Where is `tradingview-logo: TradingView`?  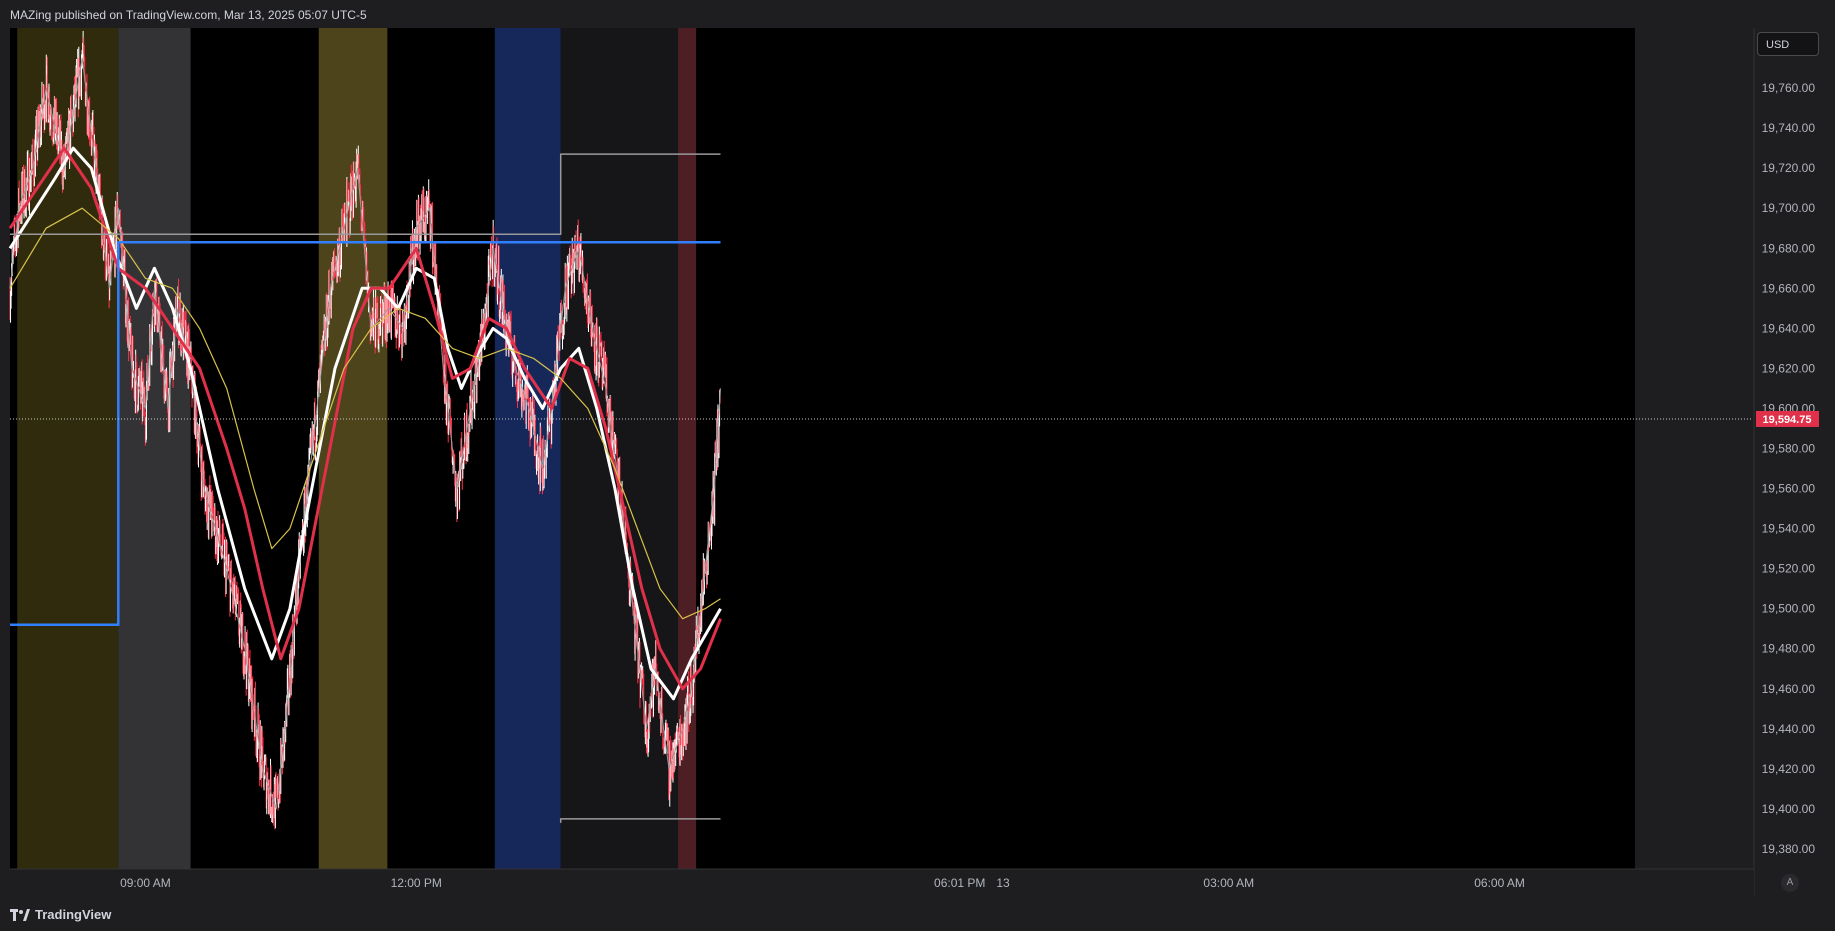 tradingview-logo: TradingView is located at coordinates (60, 914).